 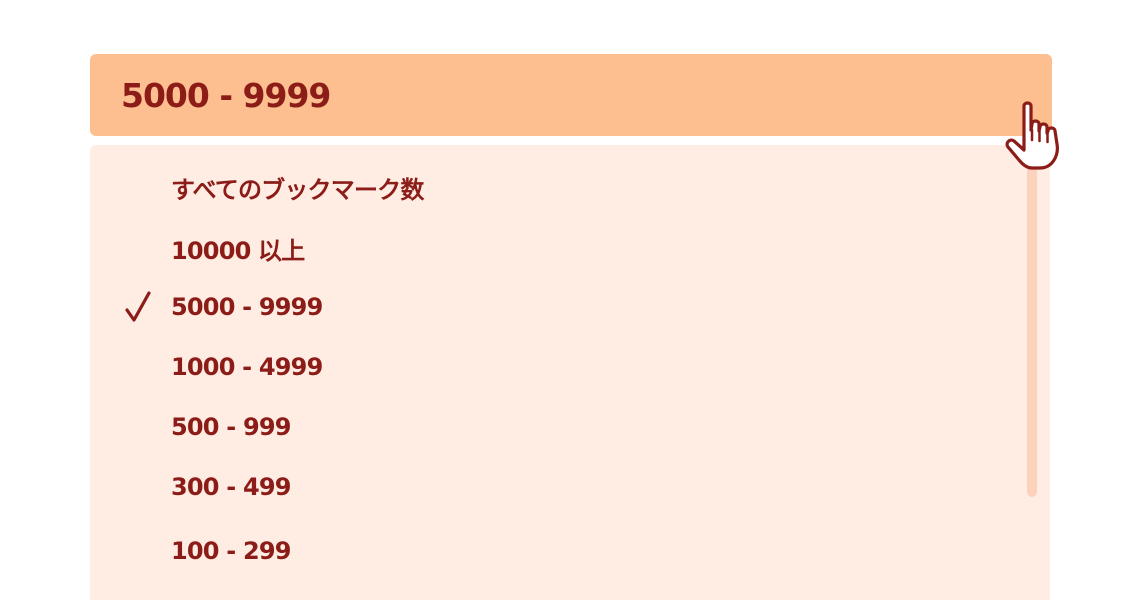 I want to click on option-100-299: 100 - 299, so click(x=555, y=551).